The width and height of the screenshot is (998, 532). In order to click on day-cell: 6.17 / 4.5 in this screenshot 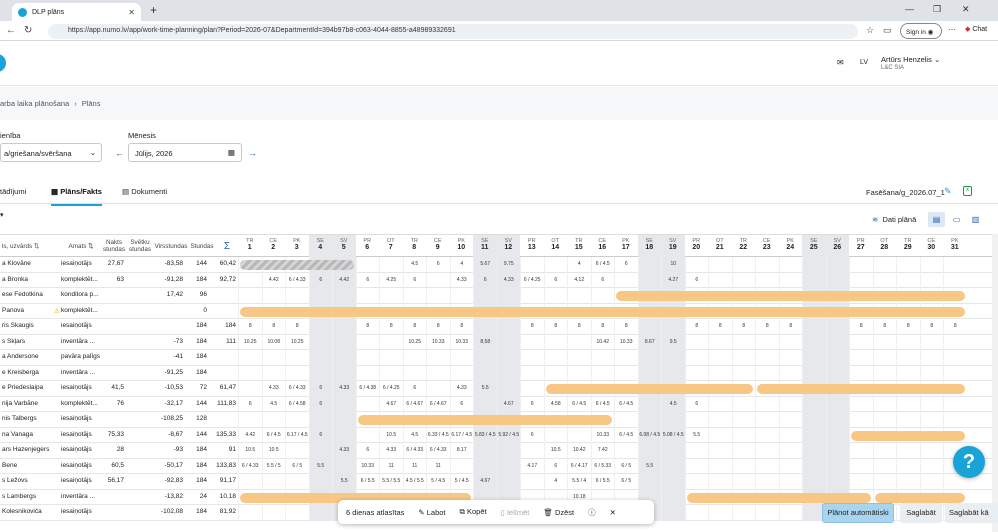, I will do `click(297, 435)`.